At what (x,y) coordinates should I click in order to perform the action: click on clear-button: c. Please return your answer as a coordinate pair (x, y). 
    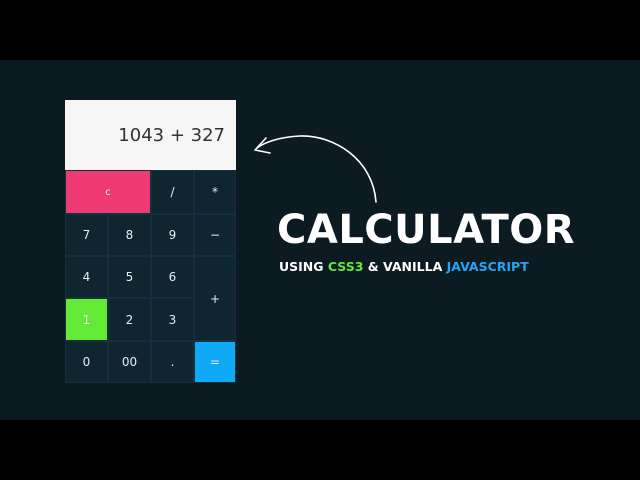
    Looking at the image, I should click on (108, 192).